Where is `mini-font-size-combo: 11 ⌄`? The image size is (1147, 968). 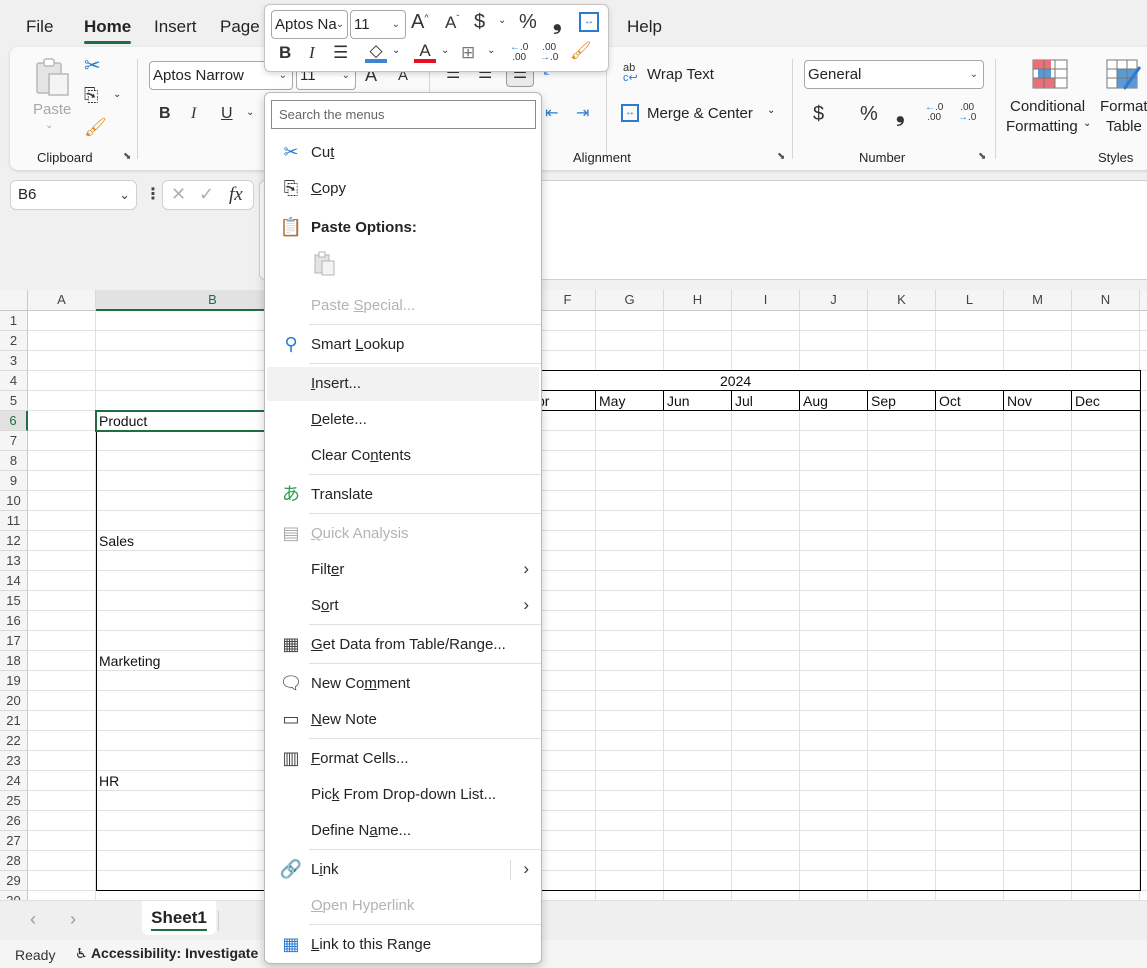 mini-font-size-combo: 11 ⌄ is located at coordinates (378, 24).